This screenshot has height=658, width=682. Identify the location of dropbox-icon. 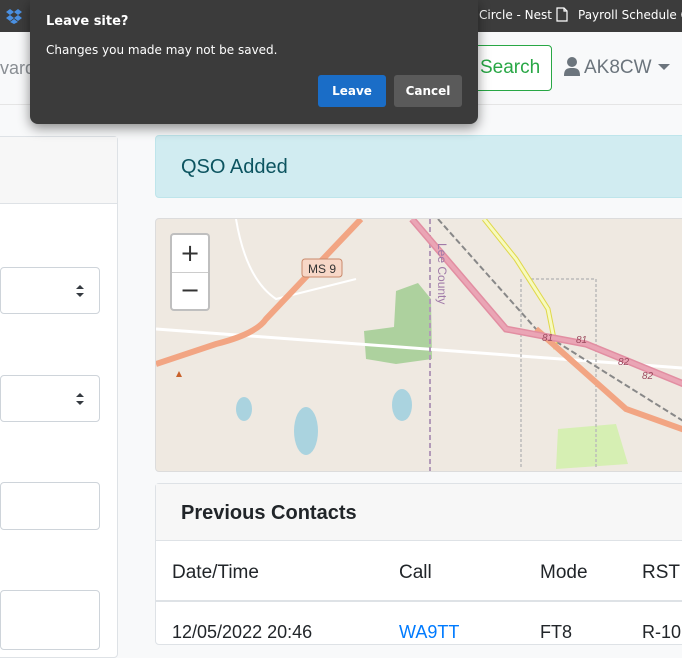
(14, 16).